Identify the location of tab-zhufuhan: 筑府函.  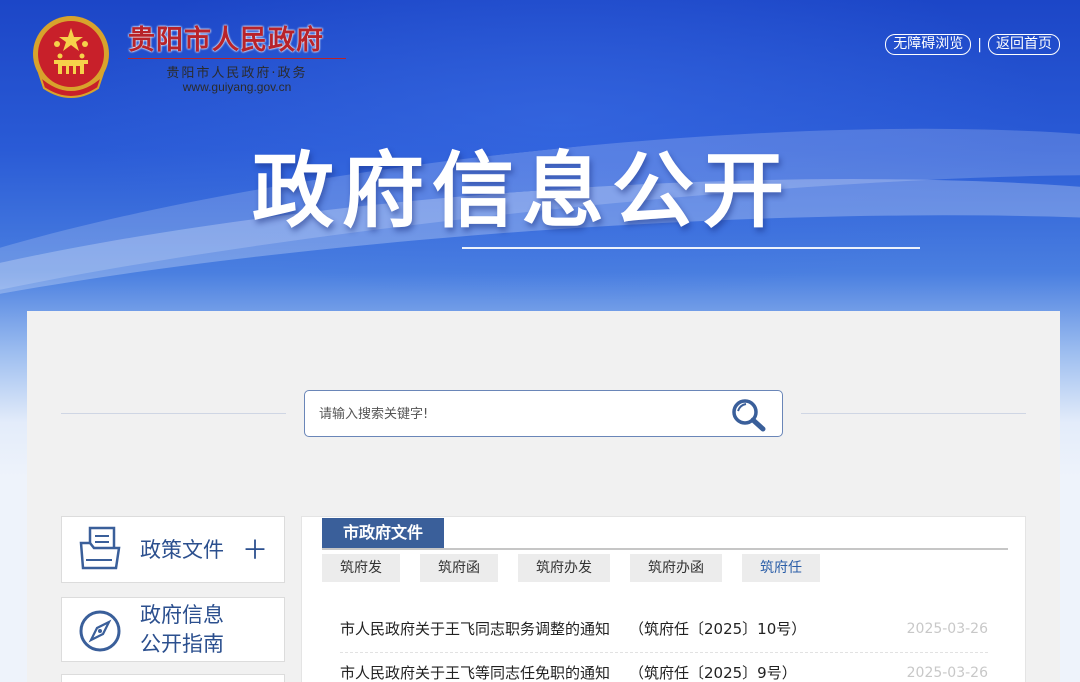
(459, 568).